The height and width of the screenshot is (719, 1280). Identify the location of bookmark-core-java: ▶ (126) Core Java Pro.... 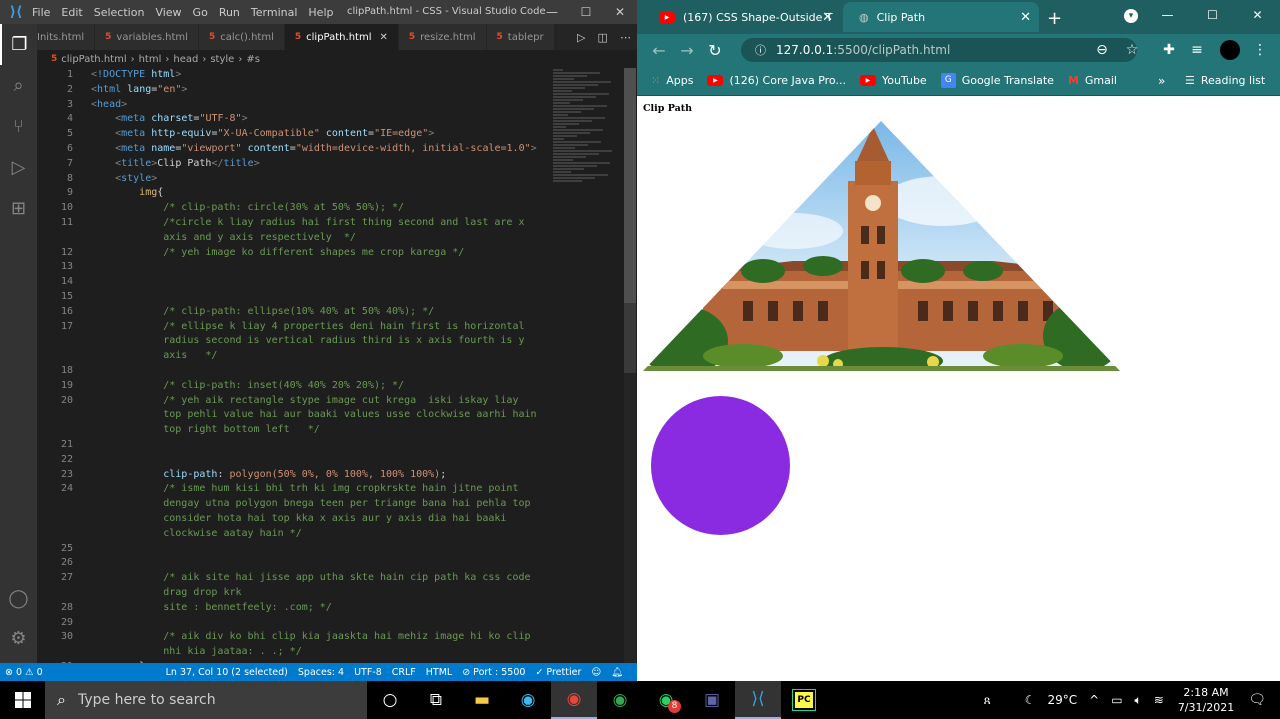
(776, 80).